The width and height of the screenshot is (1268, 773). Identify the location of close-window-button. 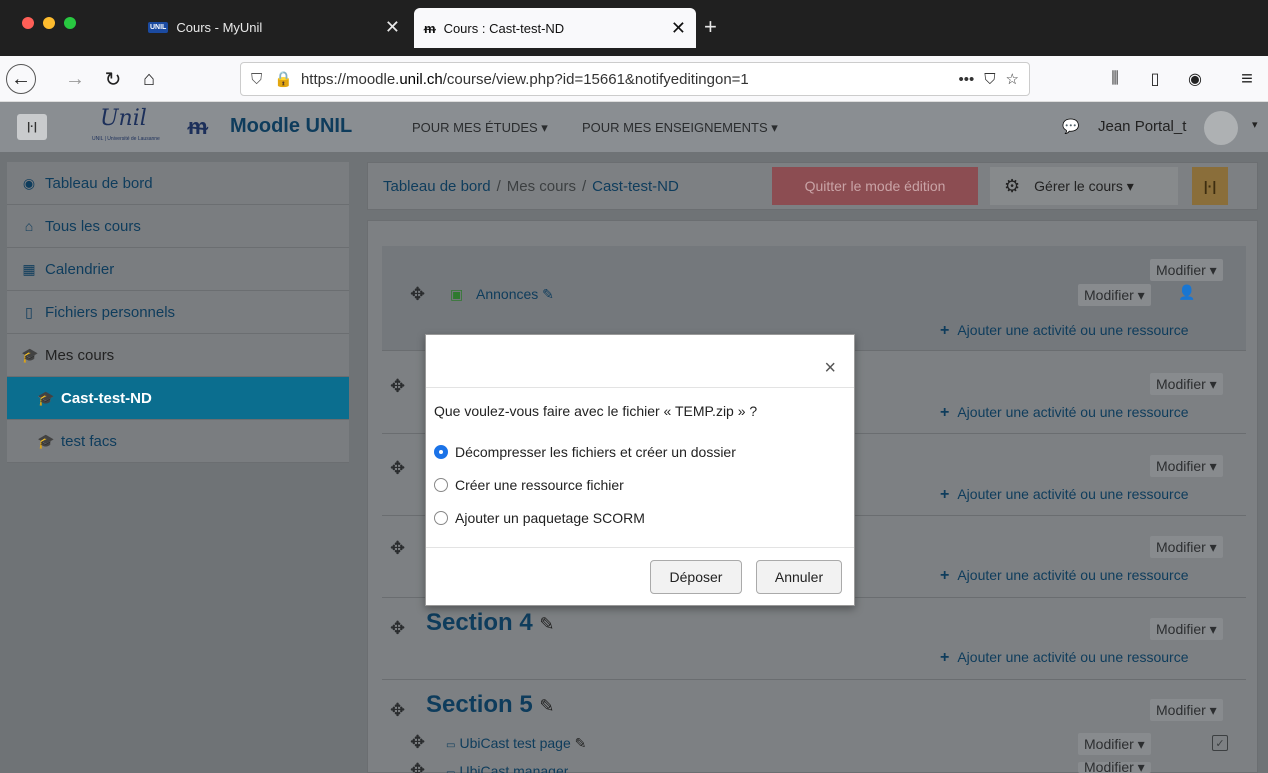
(28, 23).